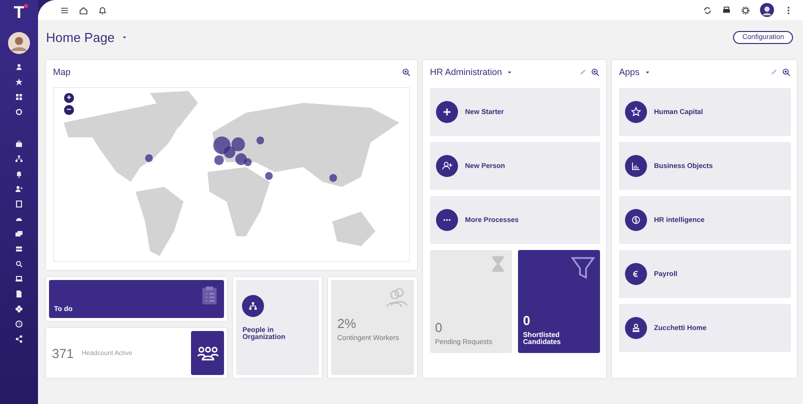 Image resolution: width=803 pixels, height=404 pixels. Describe the element at coordinates (583, 267) in the screenshot. I see `filter-icon` at that location.